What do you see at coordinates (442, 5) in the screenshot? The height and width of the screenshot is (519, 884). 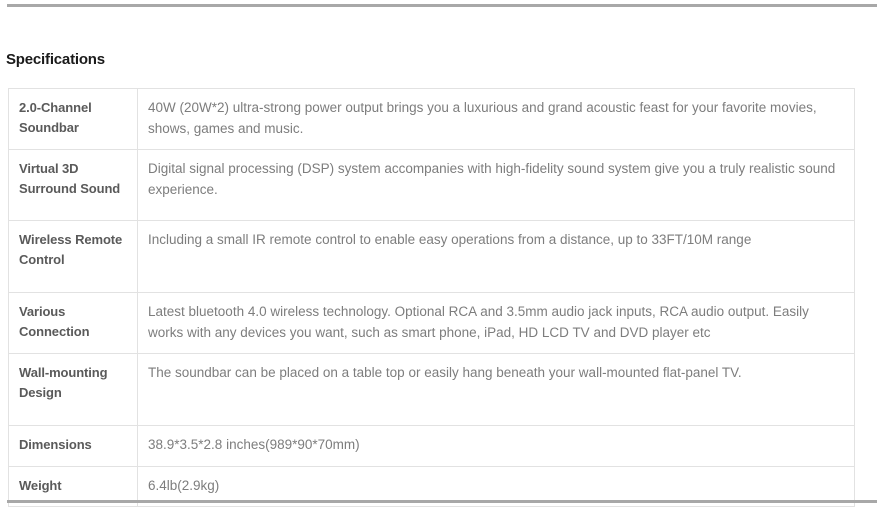 I see `top-divider` at bounding box center [442, 5].